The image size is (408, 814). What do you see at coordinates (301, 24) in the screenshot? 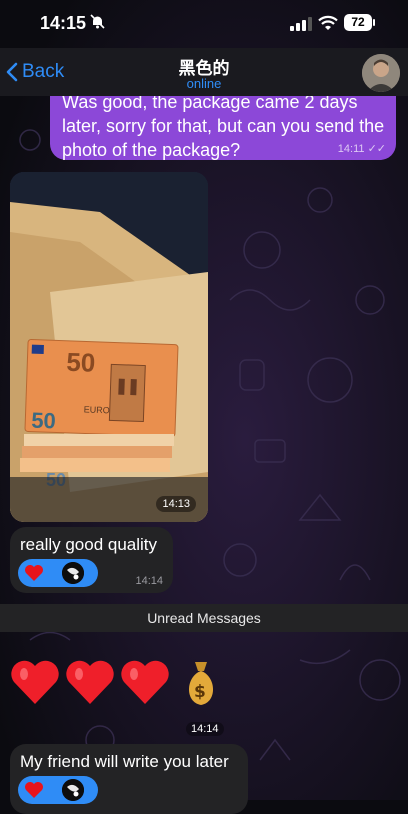
I see `cellular-signal-icon` at bounding box center [301, 24].